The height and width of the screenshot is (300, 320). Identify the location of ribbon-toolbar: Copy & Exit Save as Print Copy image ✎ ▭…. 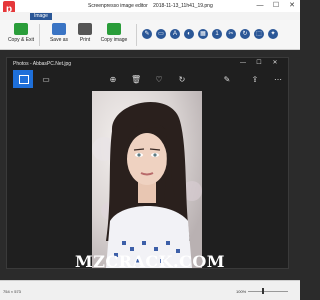
(150, 35).